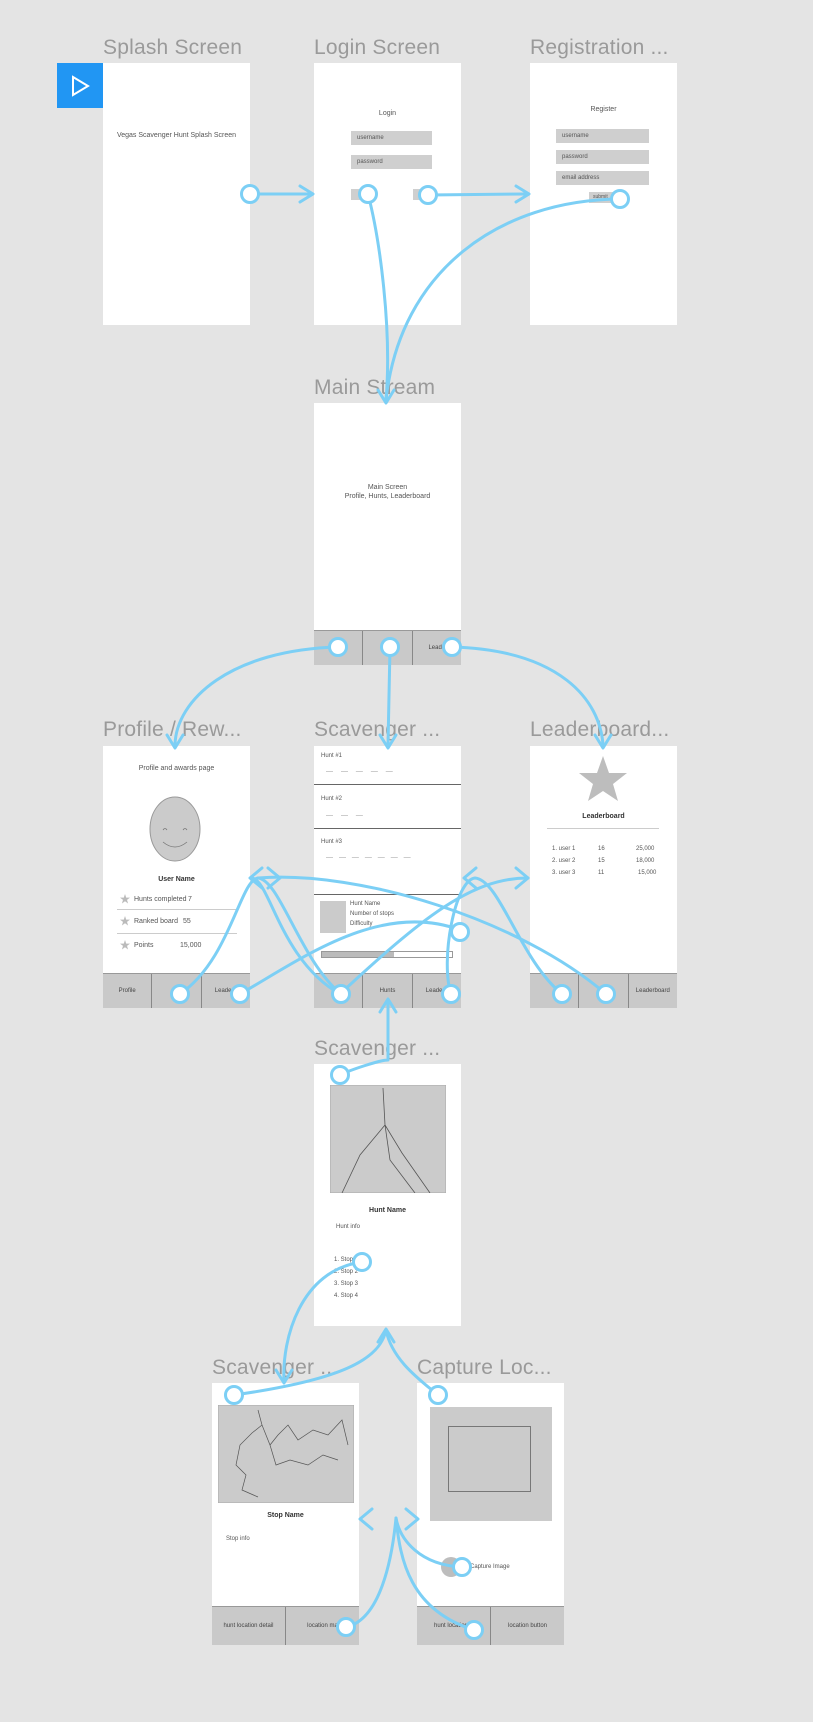  Describe the element at coordinates (361, 924) in the screenshot. I see `hunt-detail-line: Difficulty` at that location.